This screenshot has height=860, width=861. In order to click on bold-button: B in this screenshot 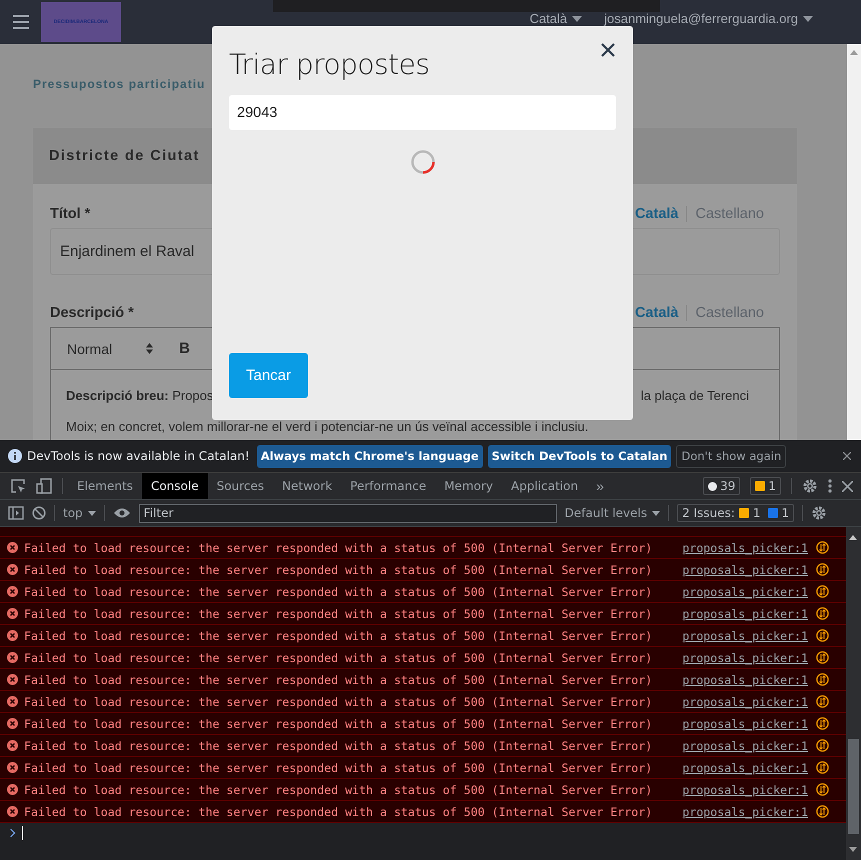, I will do `click(184, 348)`.